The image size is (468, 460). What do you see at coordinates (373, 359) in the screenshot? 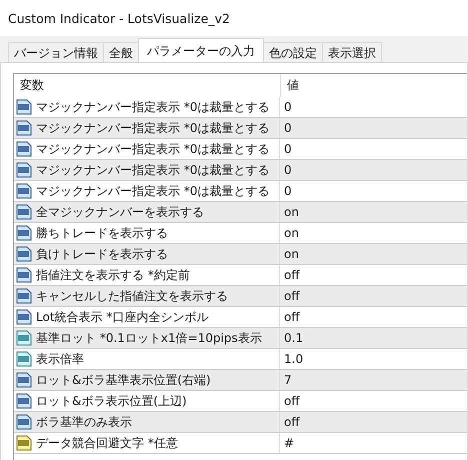
I see `parameter-value: 1.0` at bounding box center [373, 359].